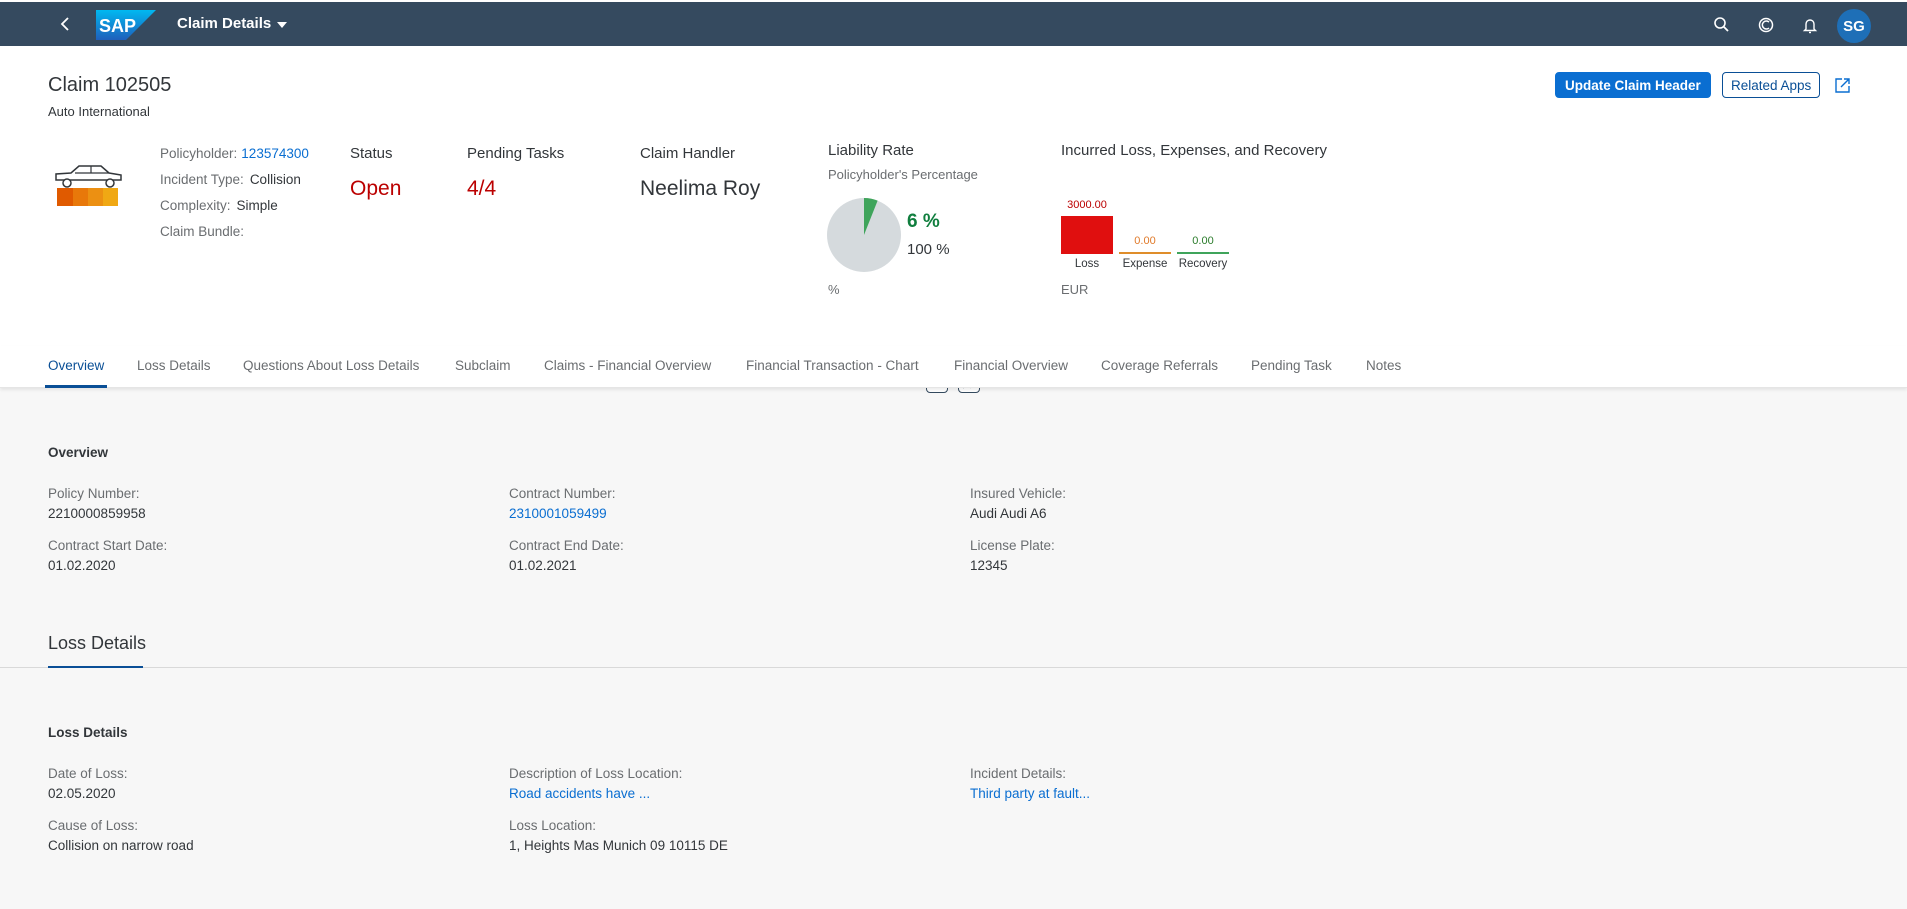 The height and width of the screenshot is (909, 1907). I want to click on loss-location-value: 1, Heights Mas Munich 09 10115 DE, so click(618, 845).